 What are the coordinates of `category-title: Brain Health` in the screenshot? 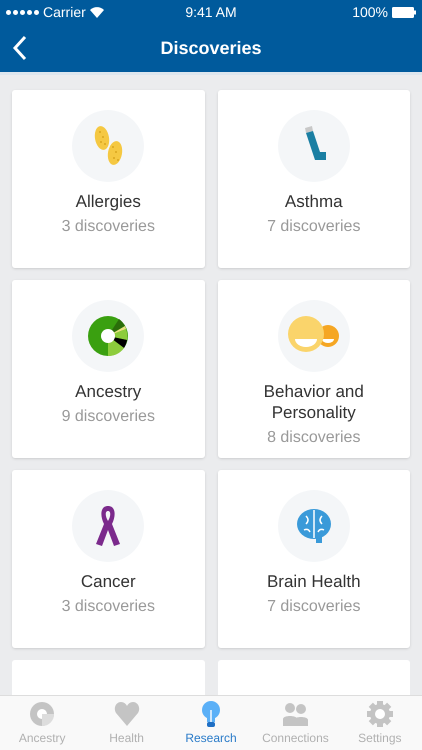 It's located at (314, 581).